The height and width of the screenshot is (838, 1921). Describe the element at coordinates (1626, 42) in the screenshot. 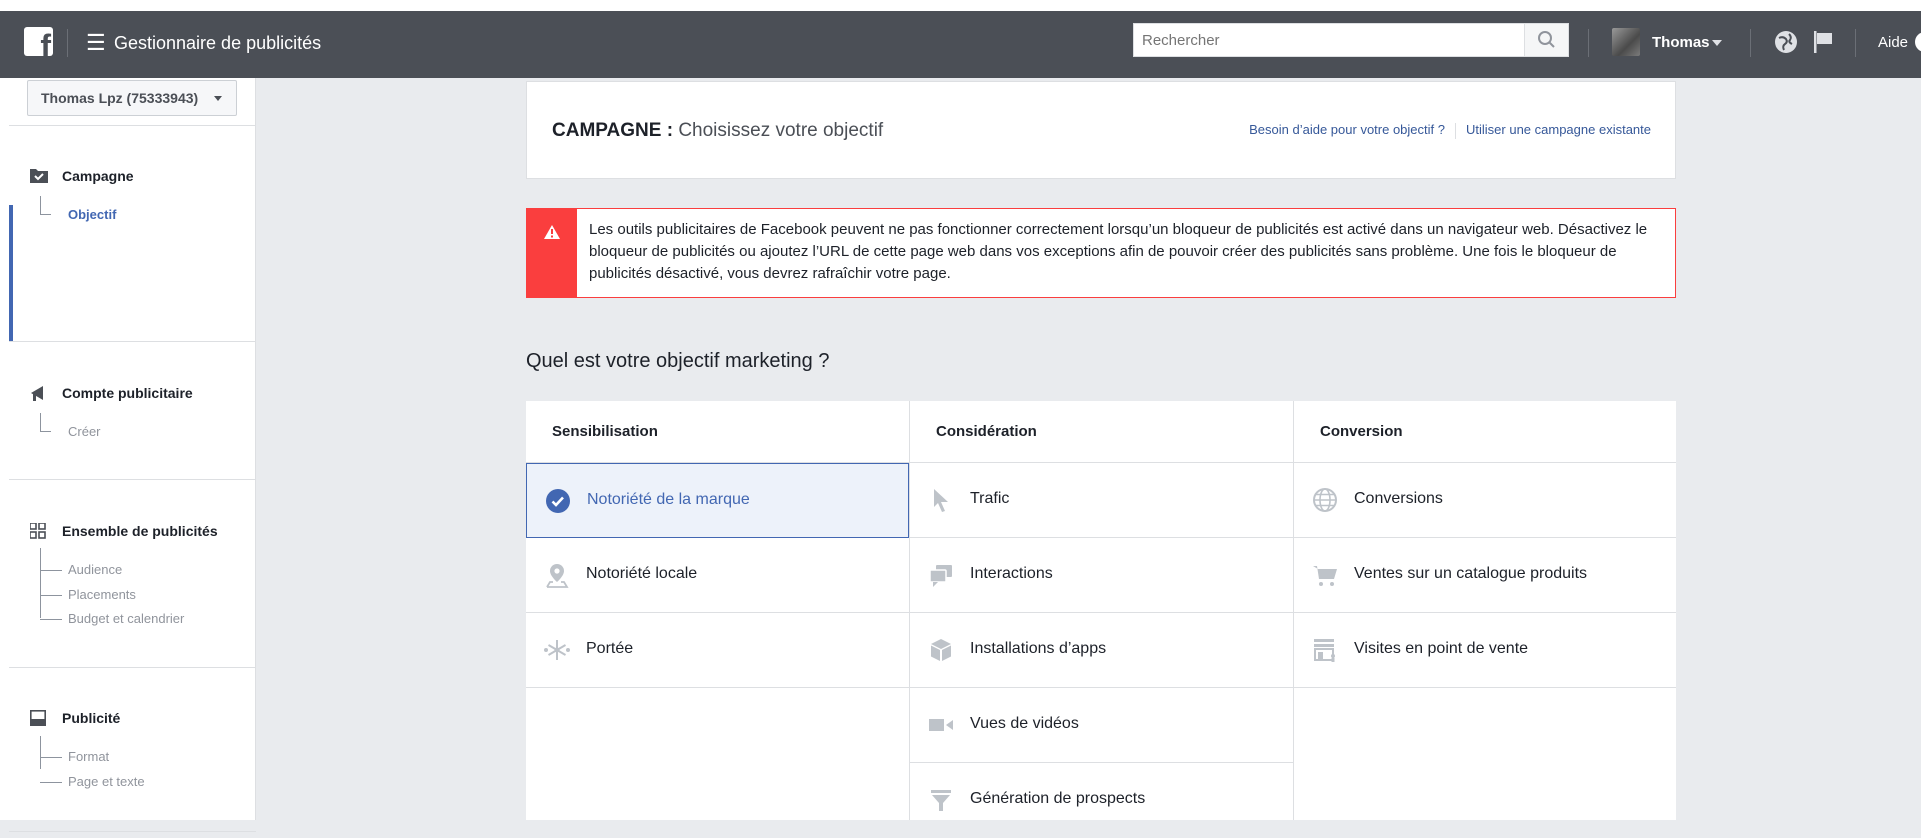

I see `avatar` at that location.